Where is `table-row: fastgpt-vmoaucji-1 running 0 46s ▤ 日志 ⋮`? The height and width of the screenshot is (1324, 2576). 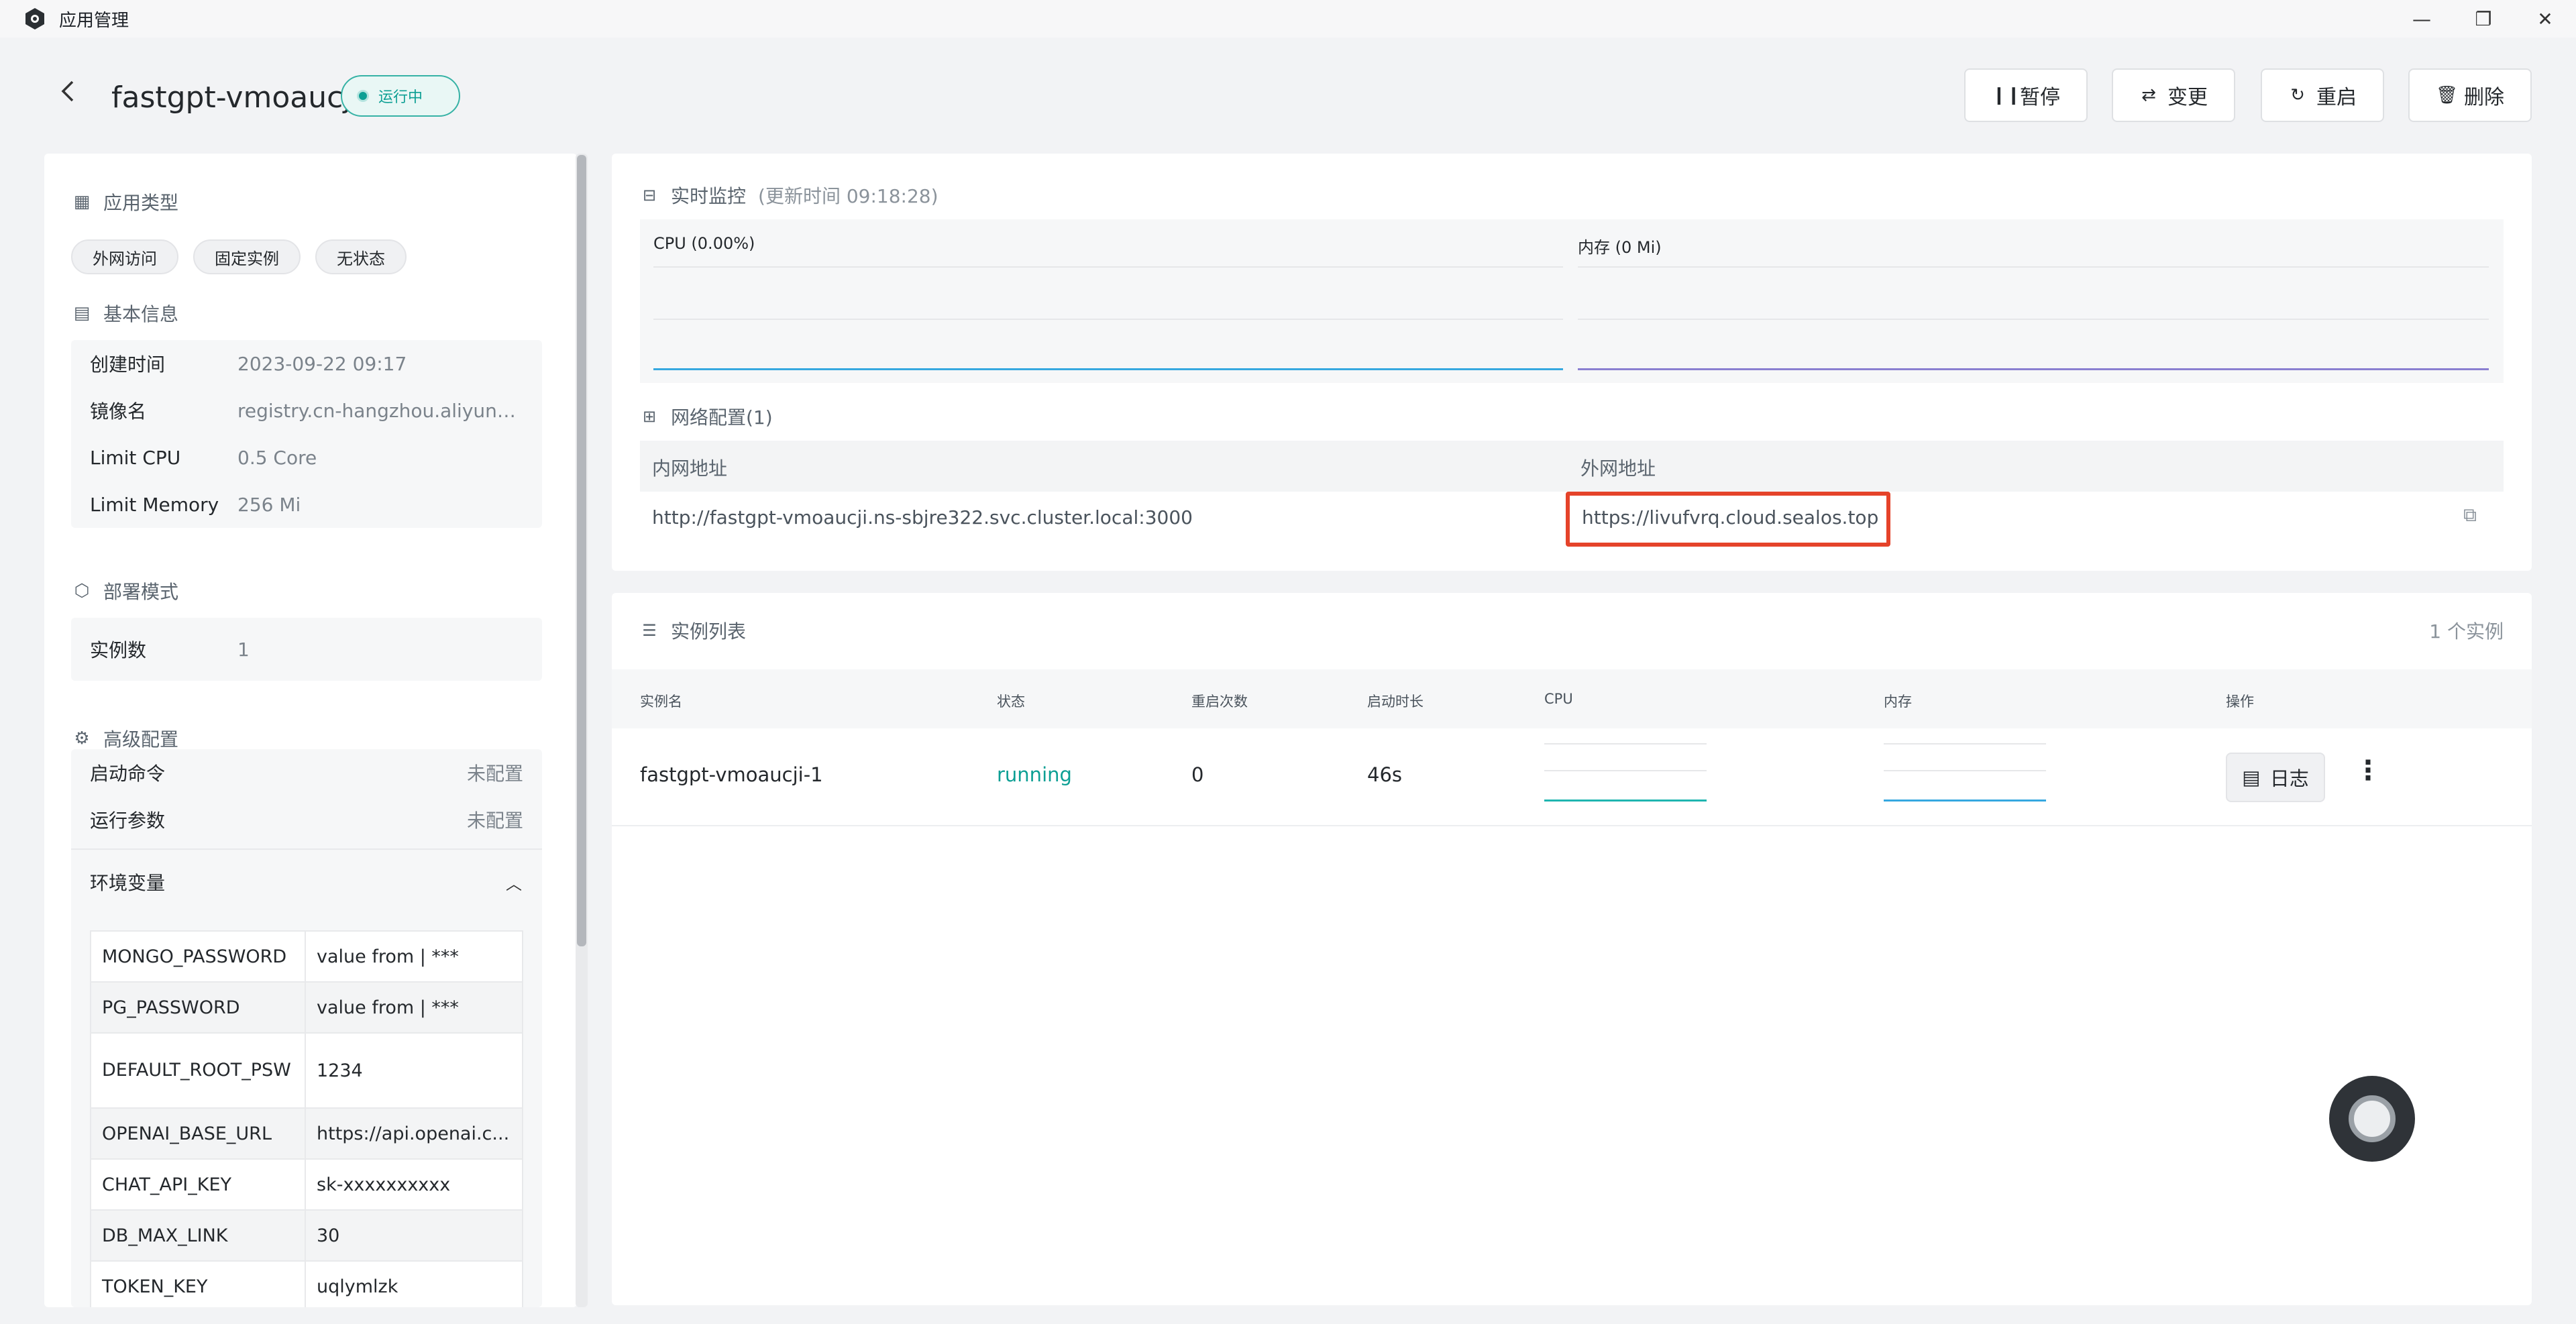
table-row: fastgpt-vmoaucji-1 running 0 46s ▤ 日志 ⋮ is located at coordinates (1572, 777).